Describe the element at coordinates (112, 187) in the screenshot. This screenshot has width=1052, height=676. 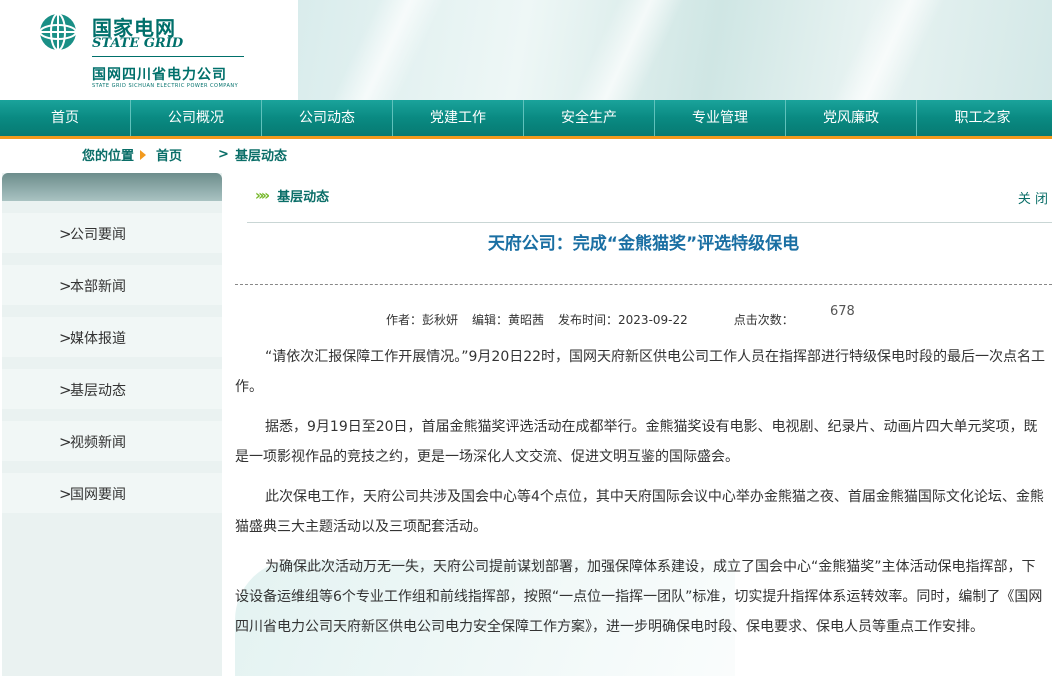
I see `sidebar-header` at that location.